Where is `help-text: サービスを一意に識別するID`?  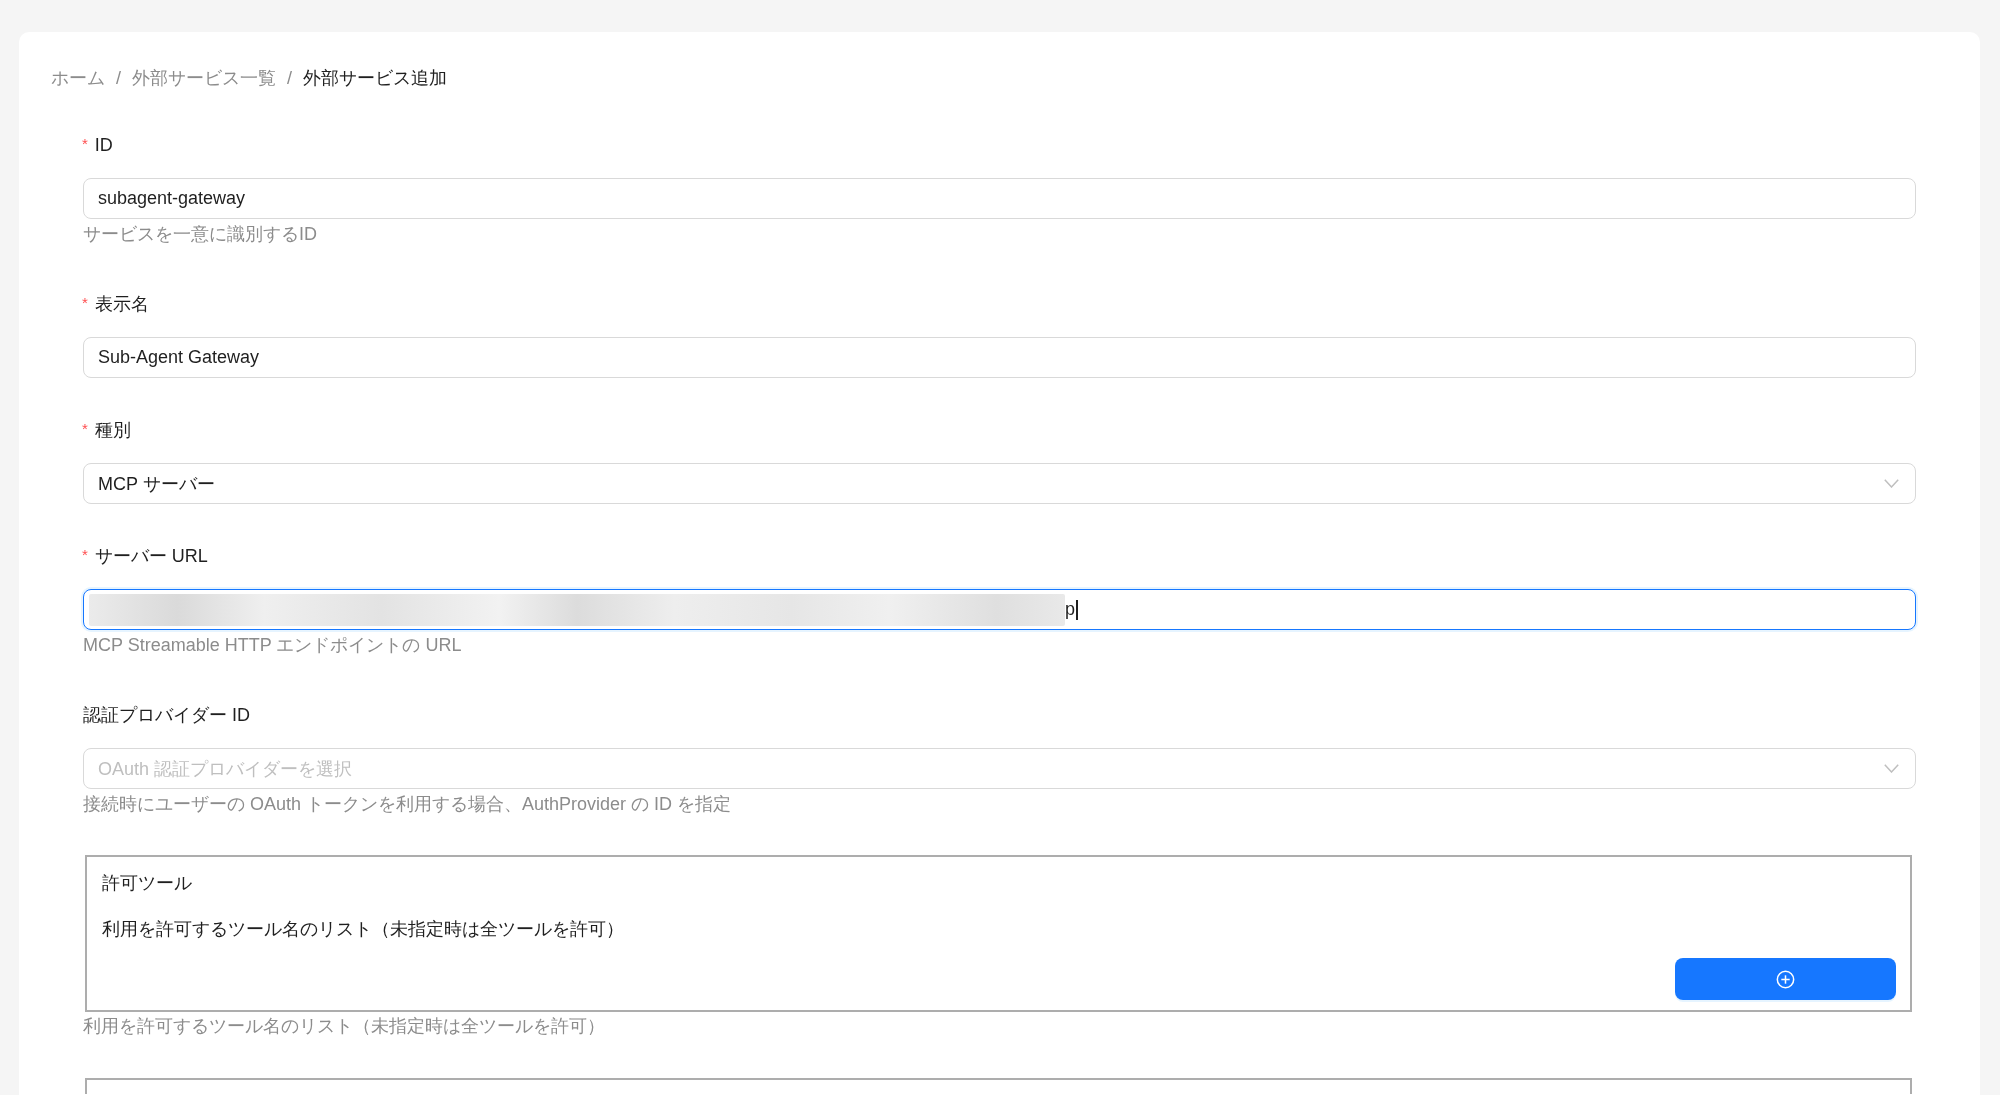 help-text: サービスを一意に識別するID is located at coordinates (200, 234).